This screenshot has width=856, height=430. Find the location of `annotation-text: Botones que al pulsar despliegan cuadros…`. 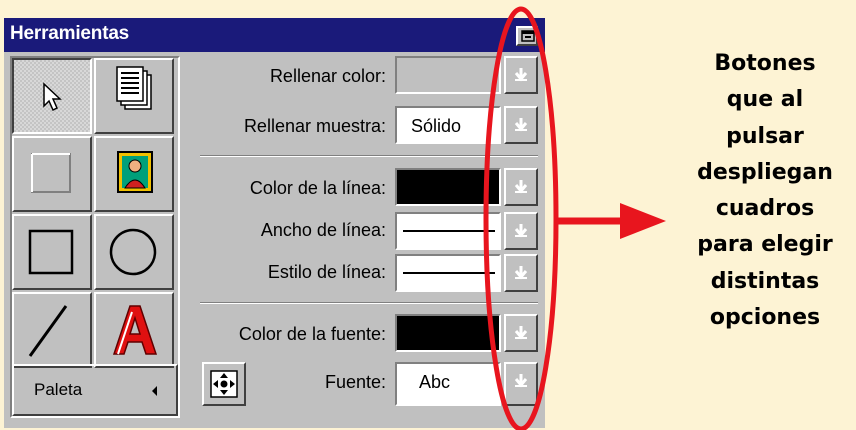

annotation-text: Botones que al pulsar despliegan cuadros… is located at coordinates (765, 191).